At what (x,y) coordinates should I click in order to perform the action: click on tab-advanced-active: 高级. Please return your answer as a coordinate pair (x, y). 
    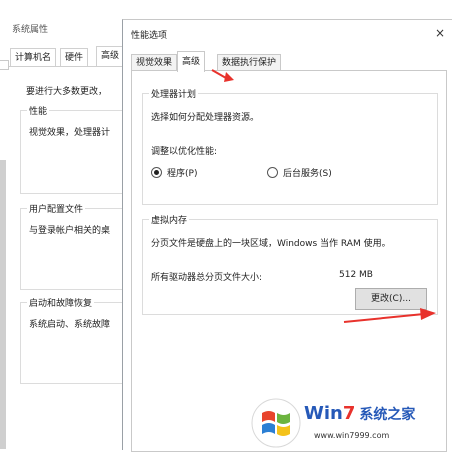
    Looking at the image, I should click on (191, 61).